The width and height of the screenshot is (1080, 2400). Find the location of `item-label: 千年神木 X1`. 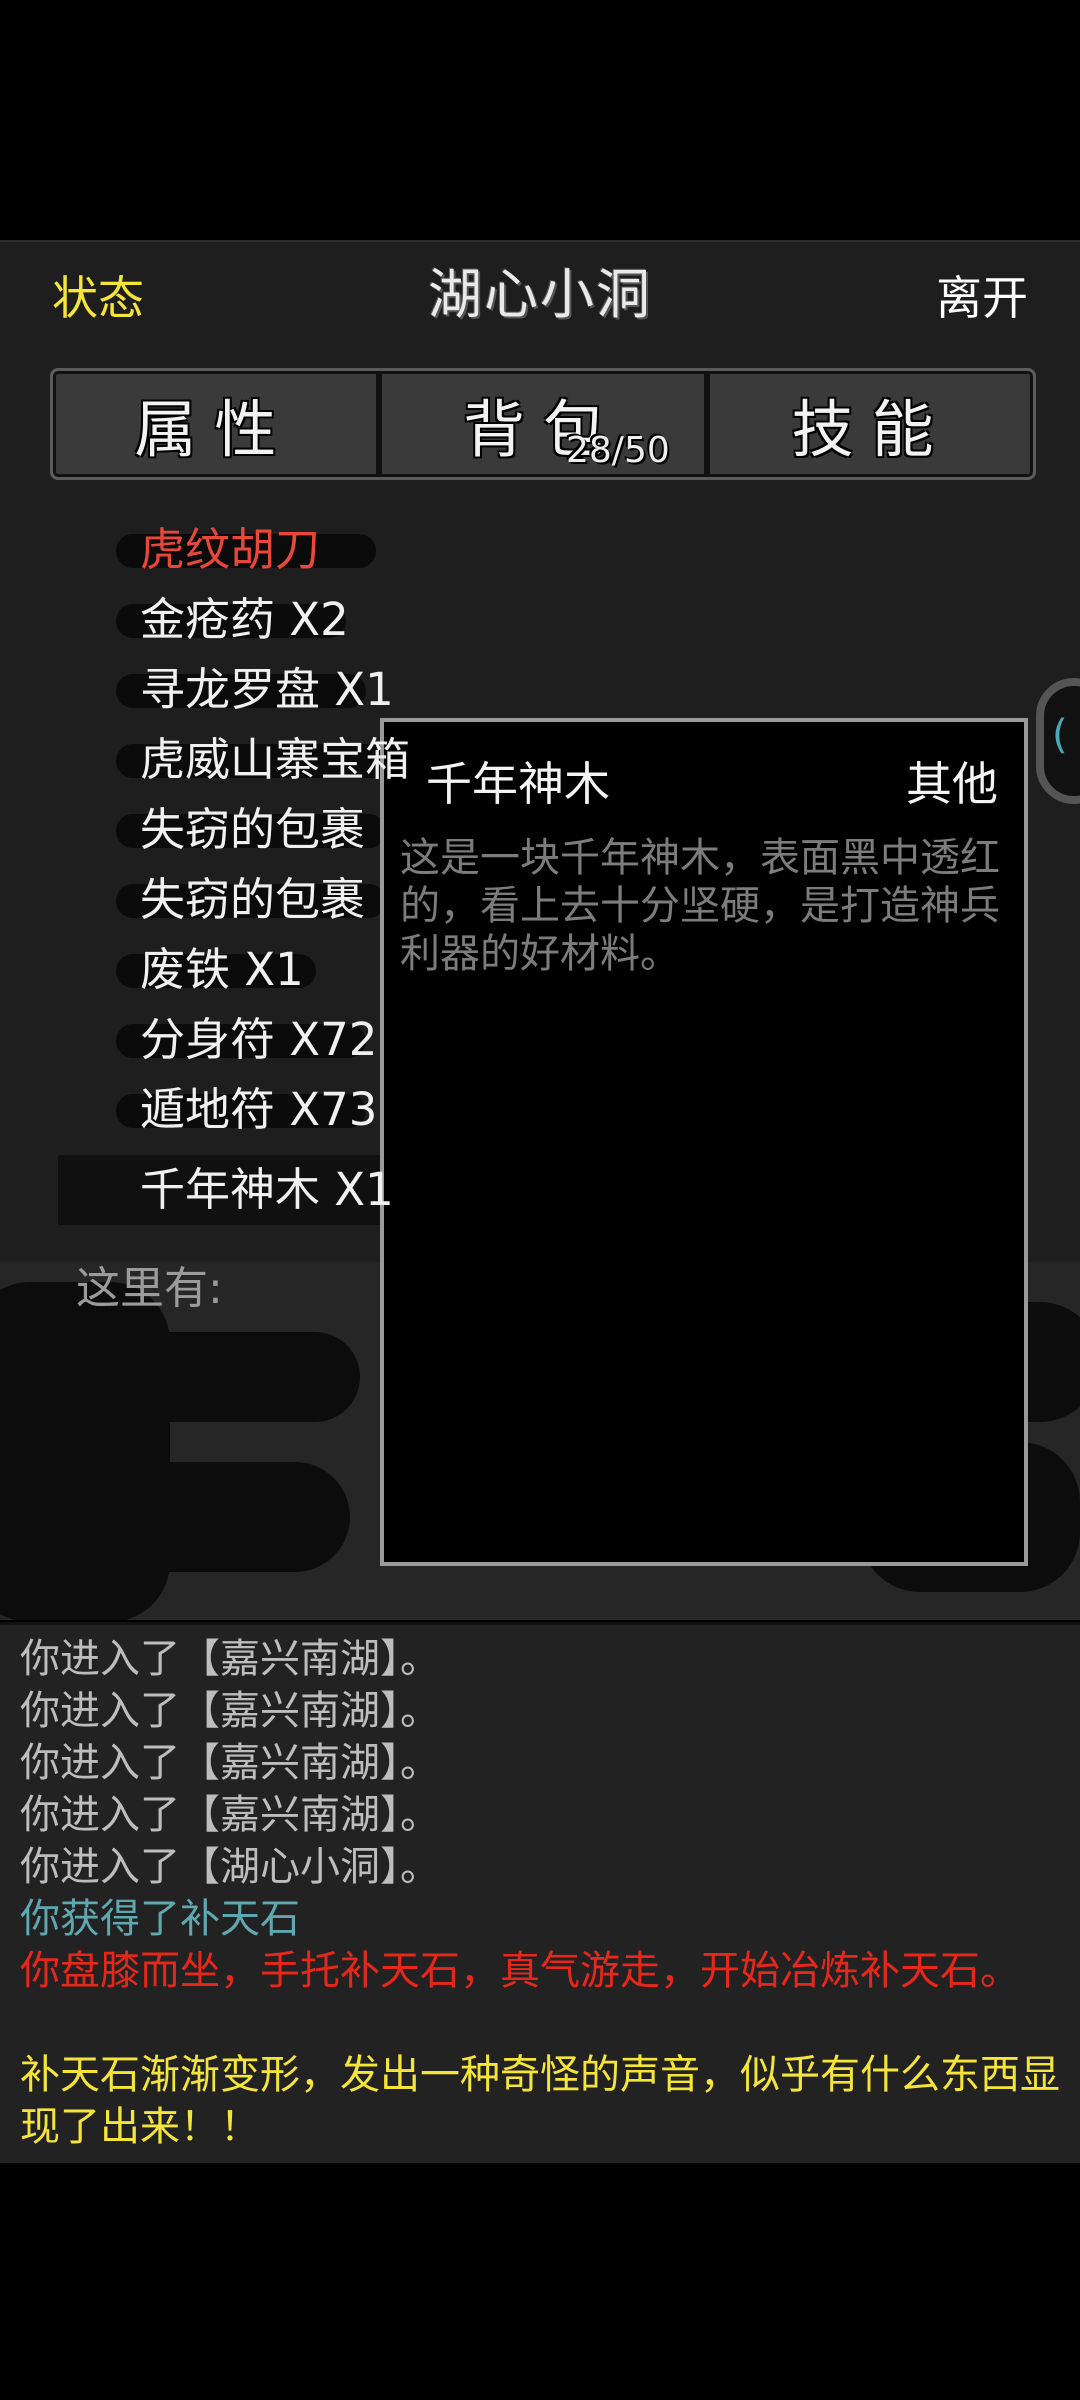

item-label: 千年神木 X1 is located at coordinates (267, 1189).